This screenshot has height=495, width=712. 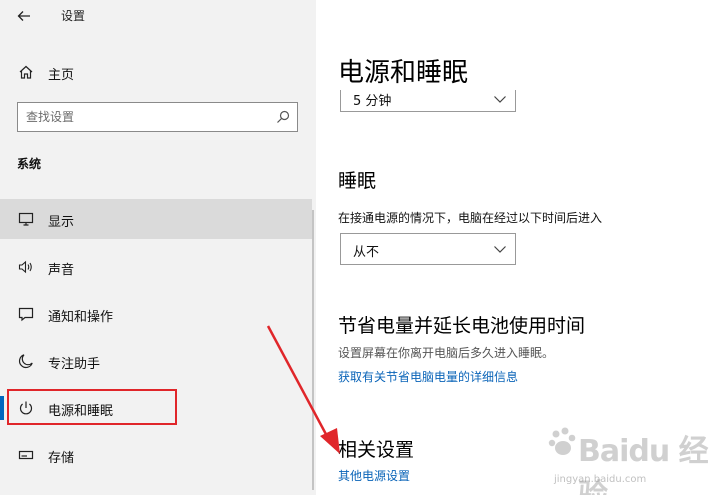 What do you see at coordinates (61, 270) in the screenshot?
I see `sidebar-item-label: 声音` at bounding box center [61, 270].